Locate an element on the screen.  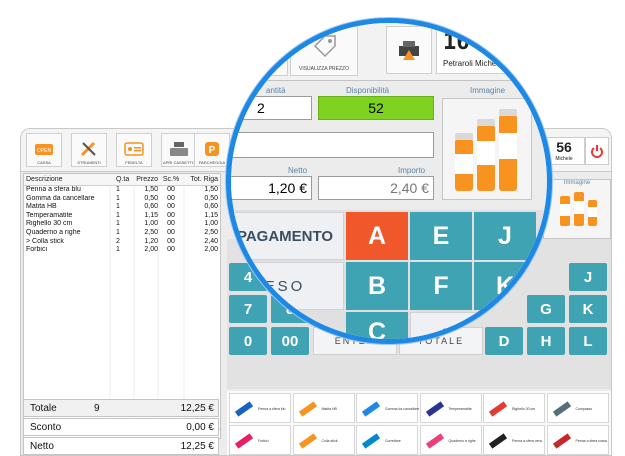
table-cell: 2 is located at coordinates (118, 241).